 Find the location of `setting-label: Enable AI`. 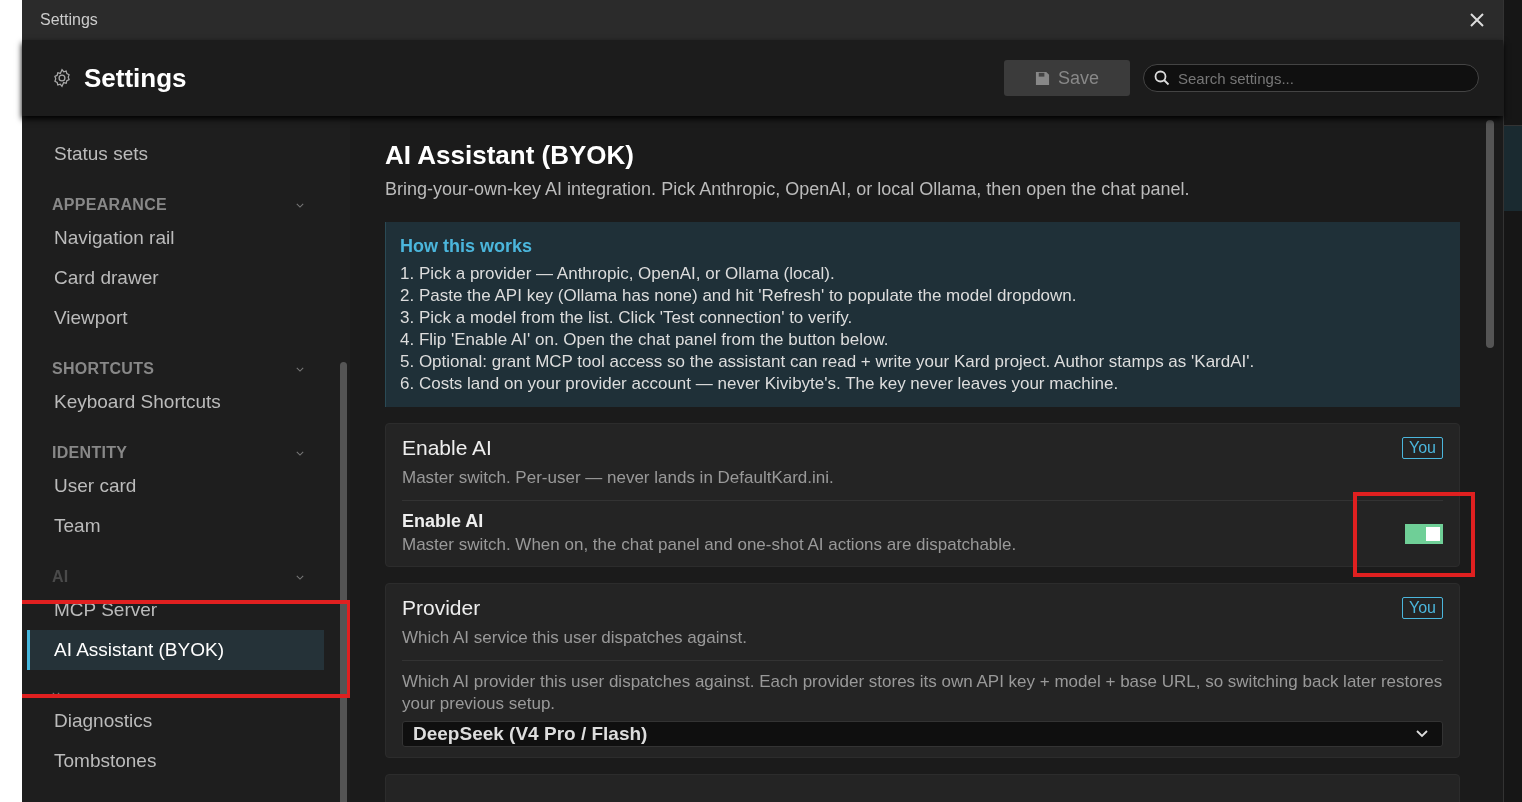

setting-label: Enable AI is located at coordinates (443, 521).